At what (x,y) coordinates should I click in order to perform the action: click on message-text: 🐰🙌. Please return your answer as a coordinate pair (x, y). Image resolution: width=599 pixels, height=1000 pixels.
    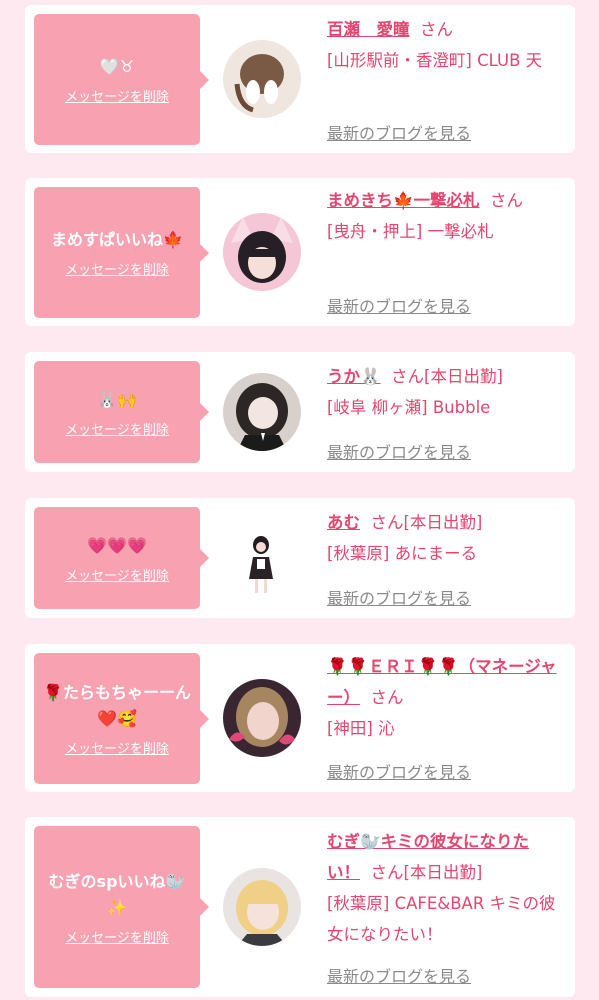
    Looking at the image, I should click on (117, 399).